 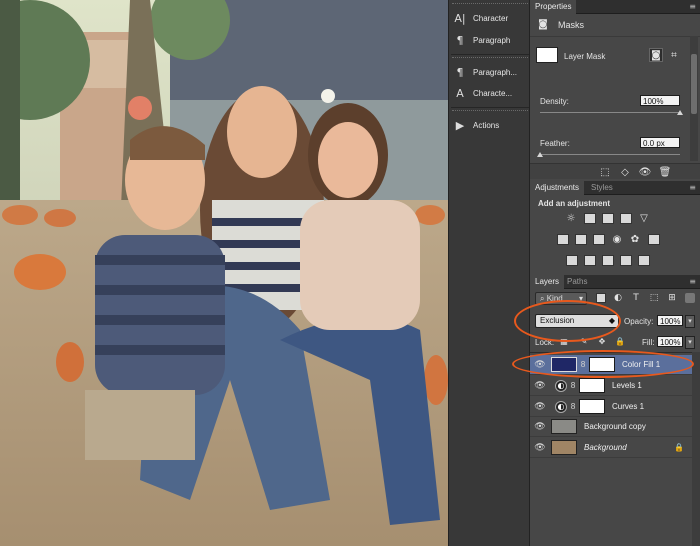 I want to click on lock-position-icon: ✥, so click(x=602, y=341).